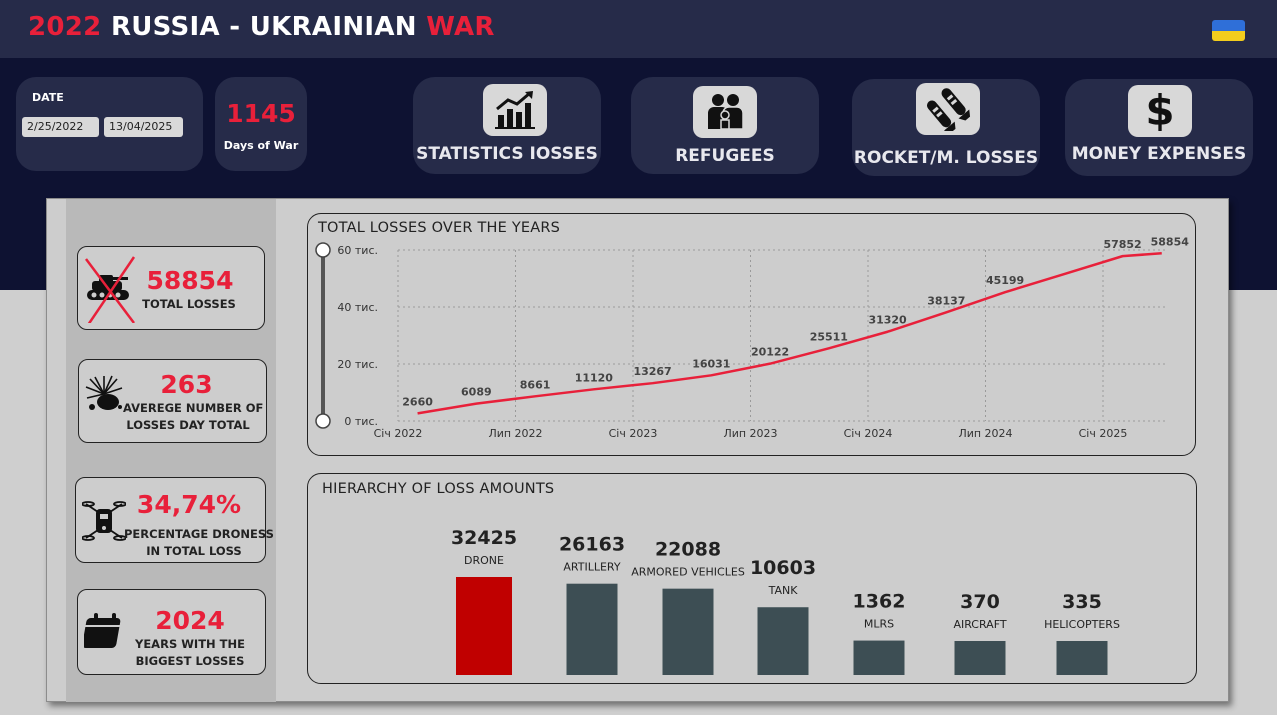  I want to click on bar-value-label: 370, so click(980, 602).